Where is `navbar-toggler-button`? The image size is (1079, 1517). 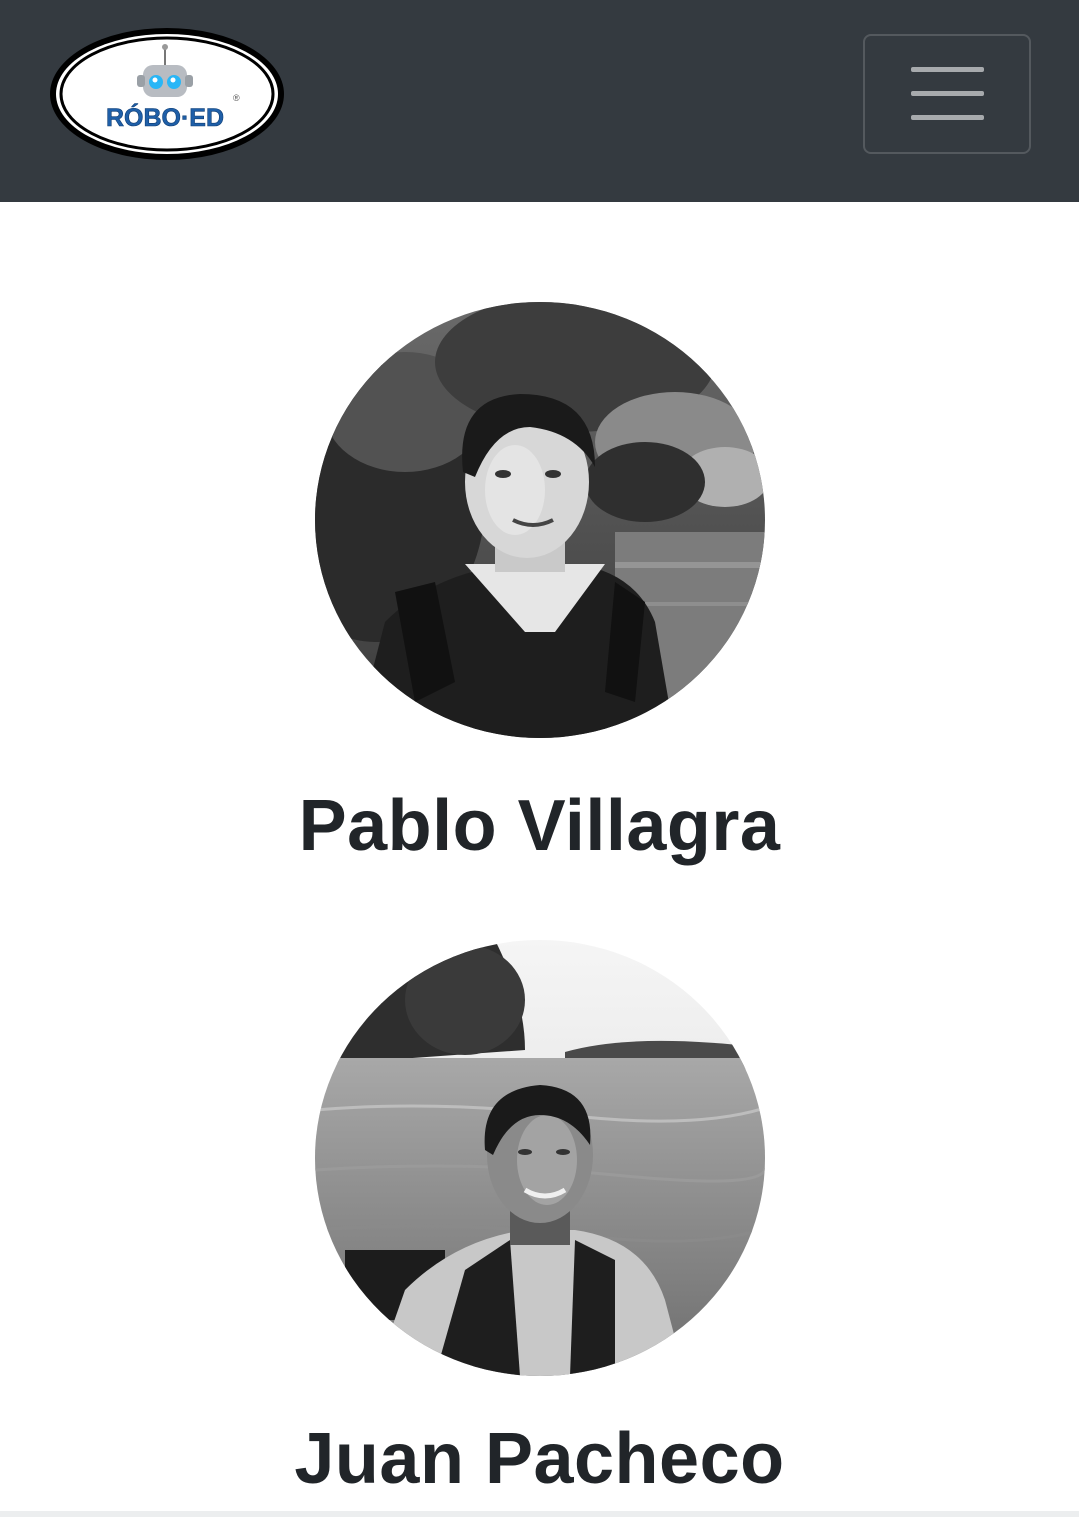 navbar-toggler-button is located at coordinates (947, 94).